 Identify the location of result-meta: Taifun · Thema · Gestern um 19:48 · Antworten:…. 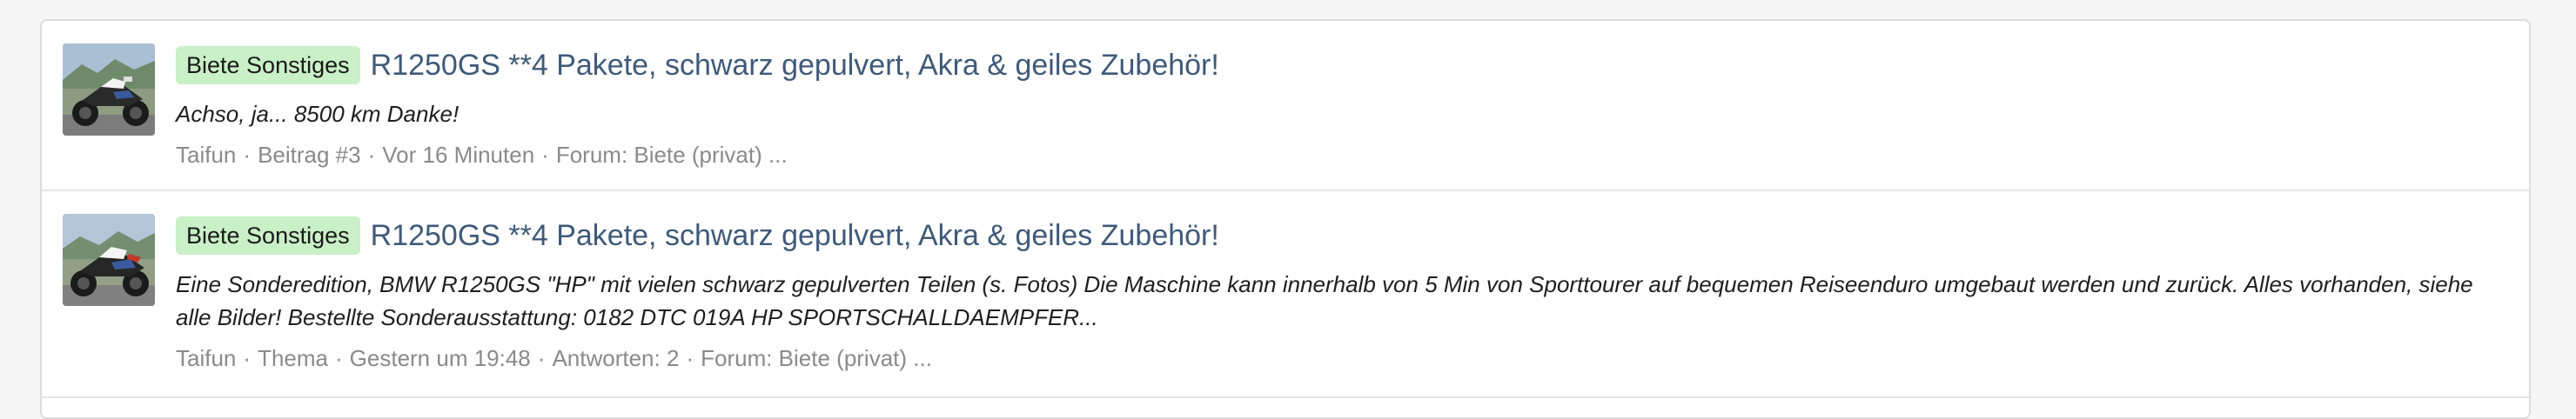
(1339, 358).